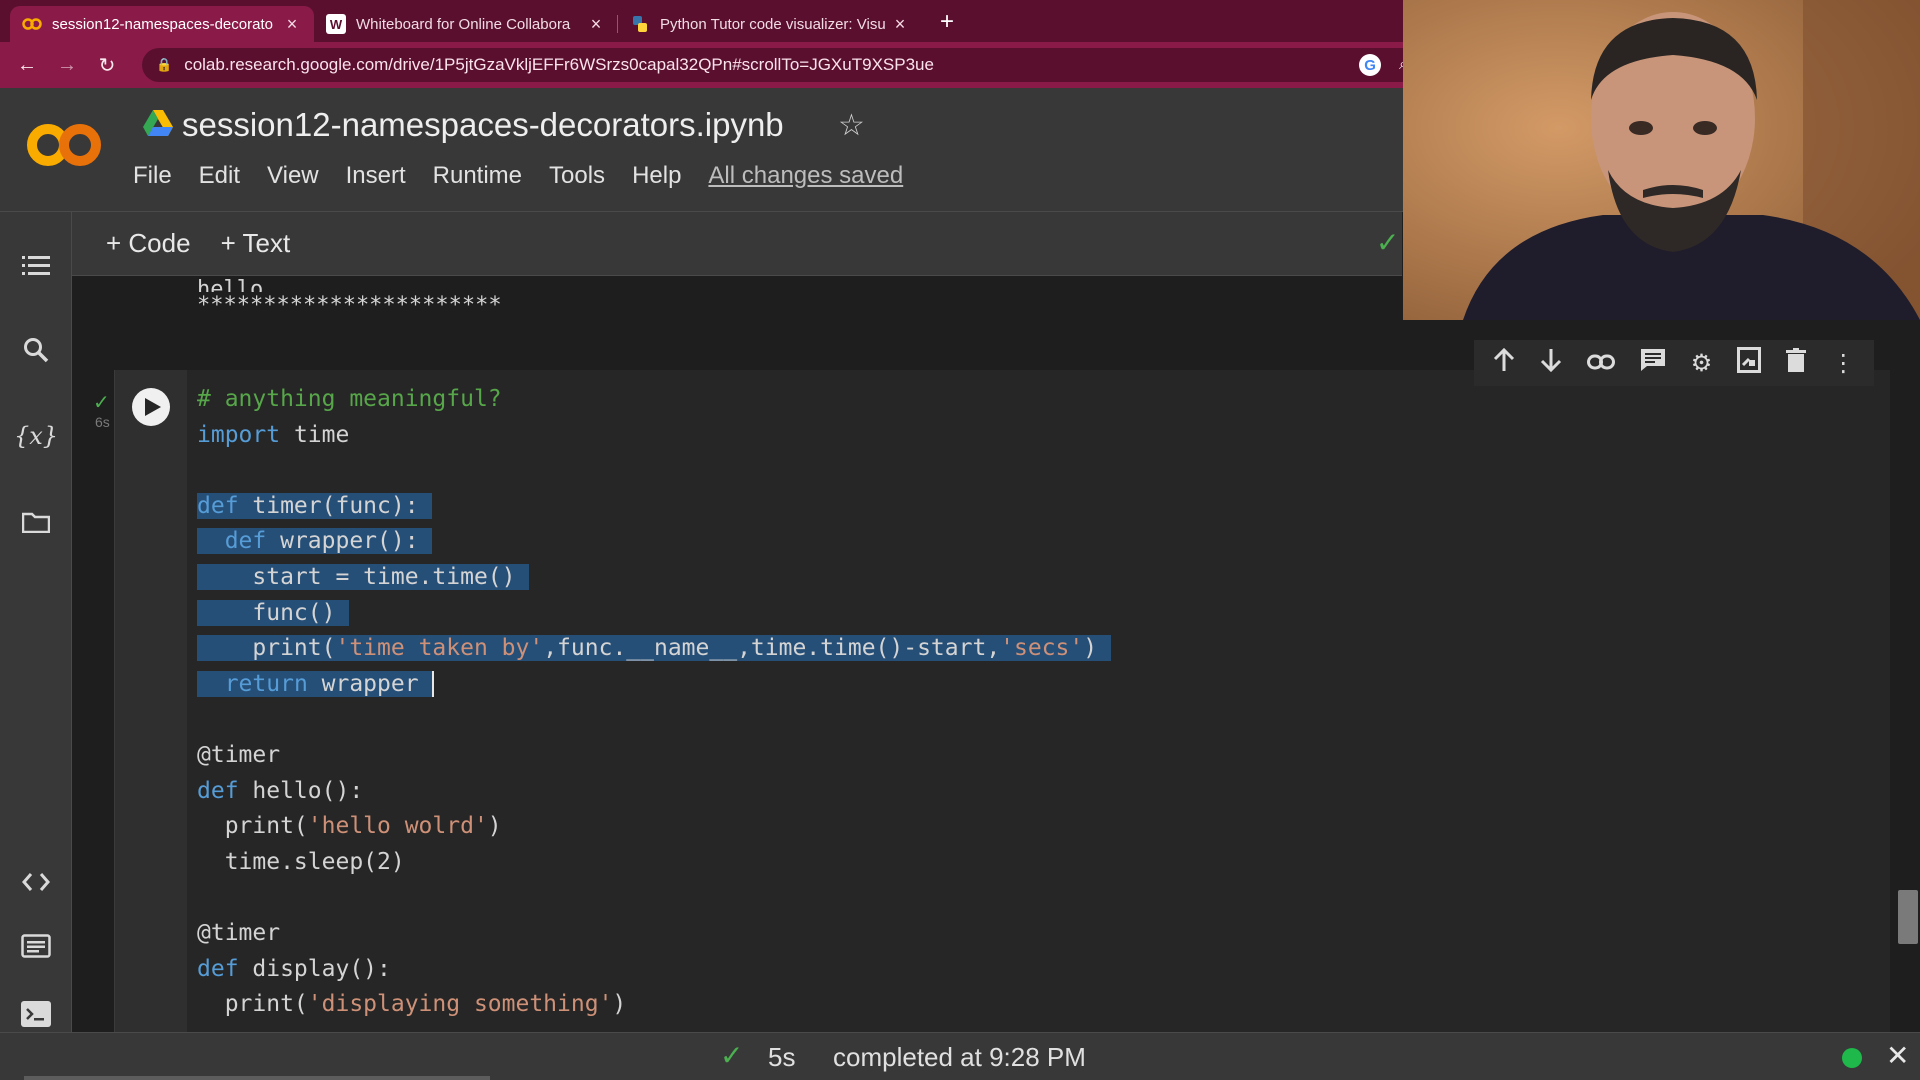  Describe the element at coordinates (363, 683) in the screenshot. I see `code-token: wrapper` at that location.